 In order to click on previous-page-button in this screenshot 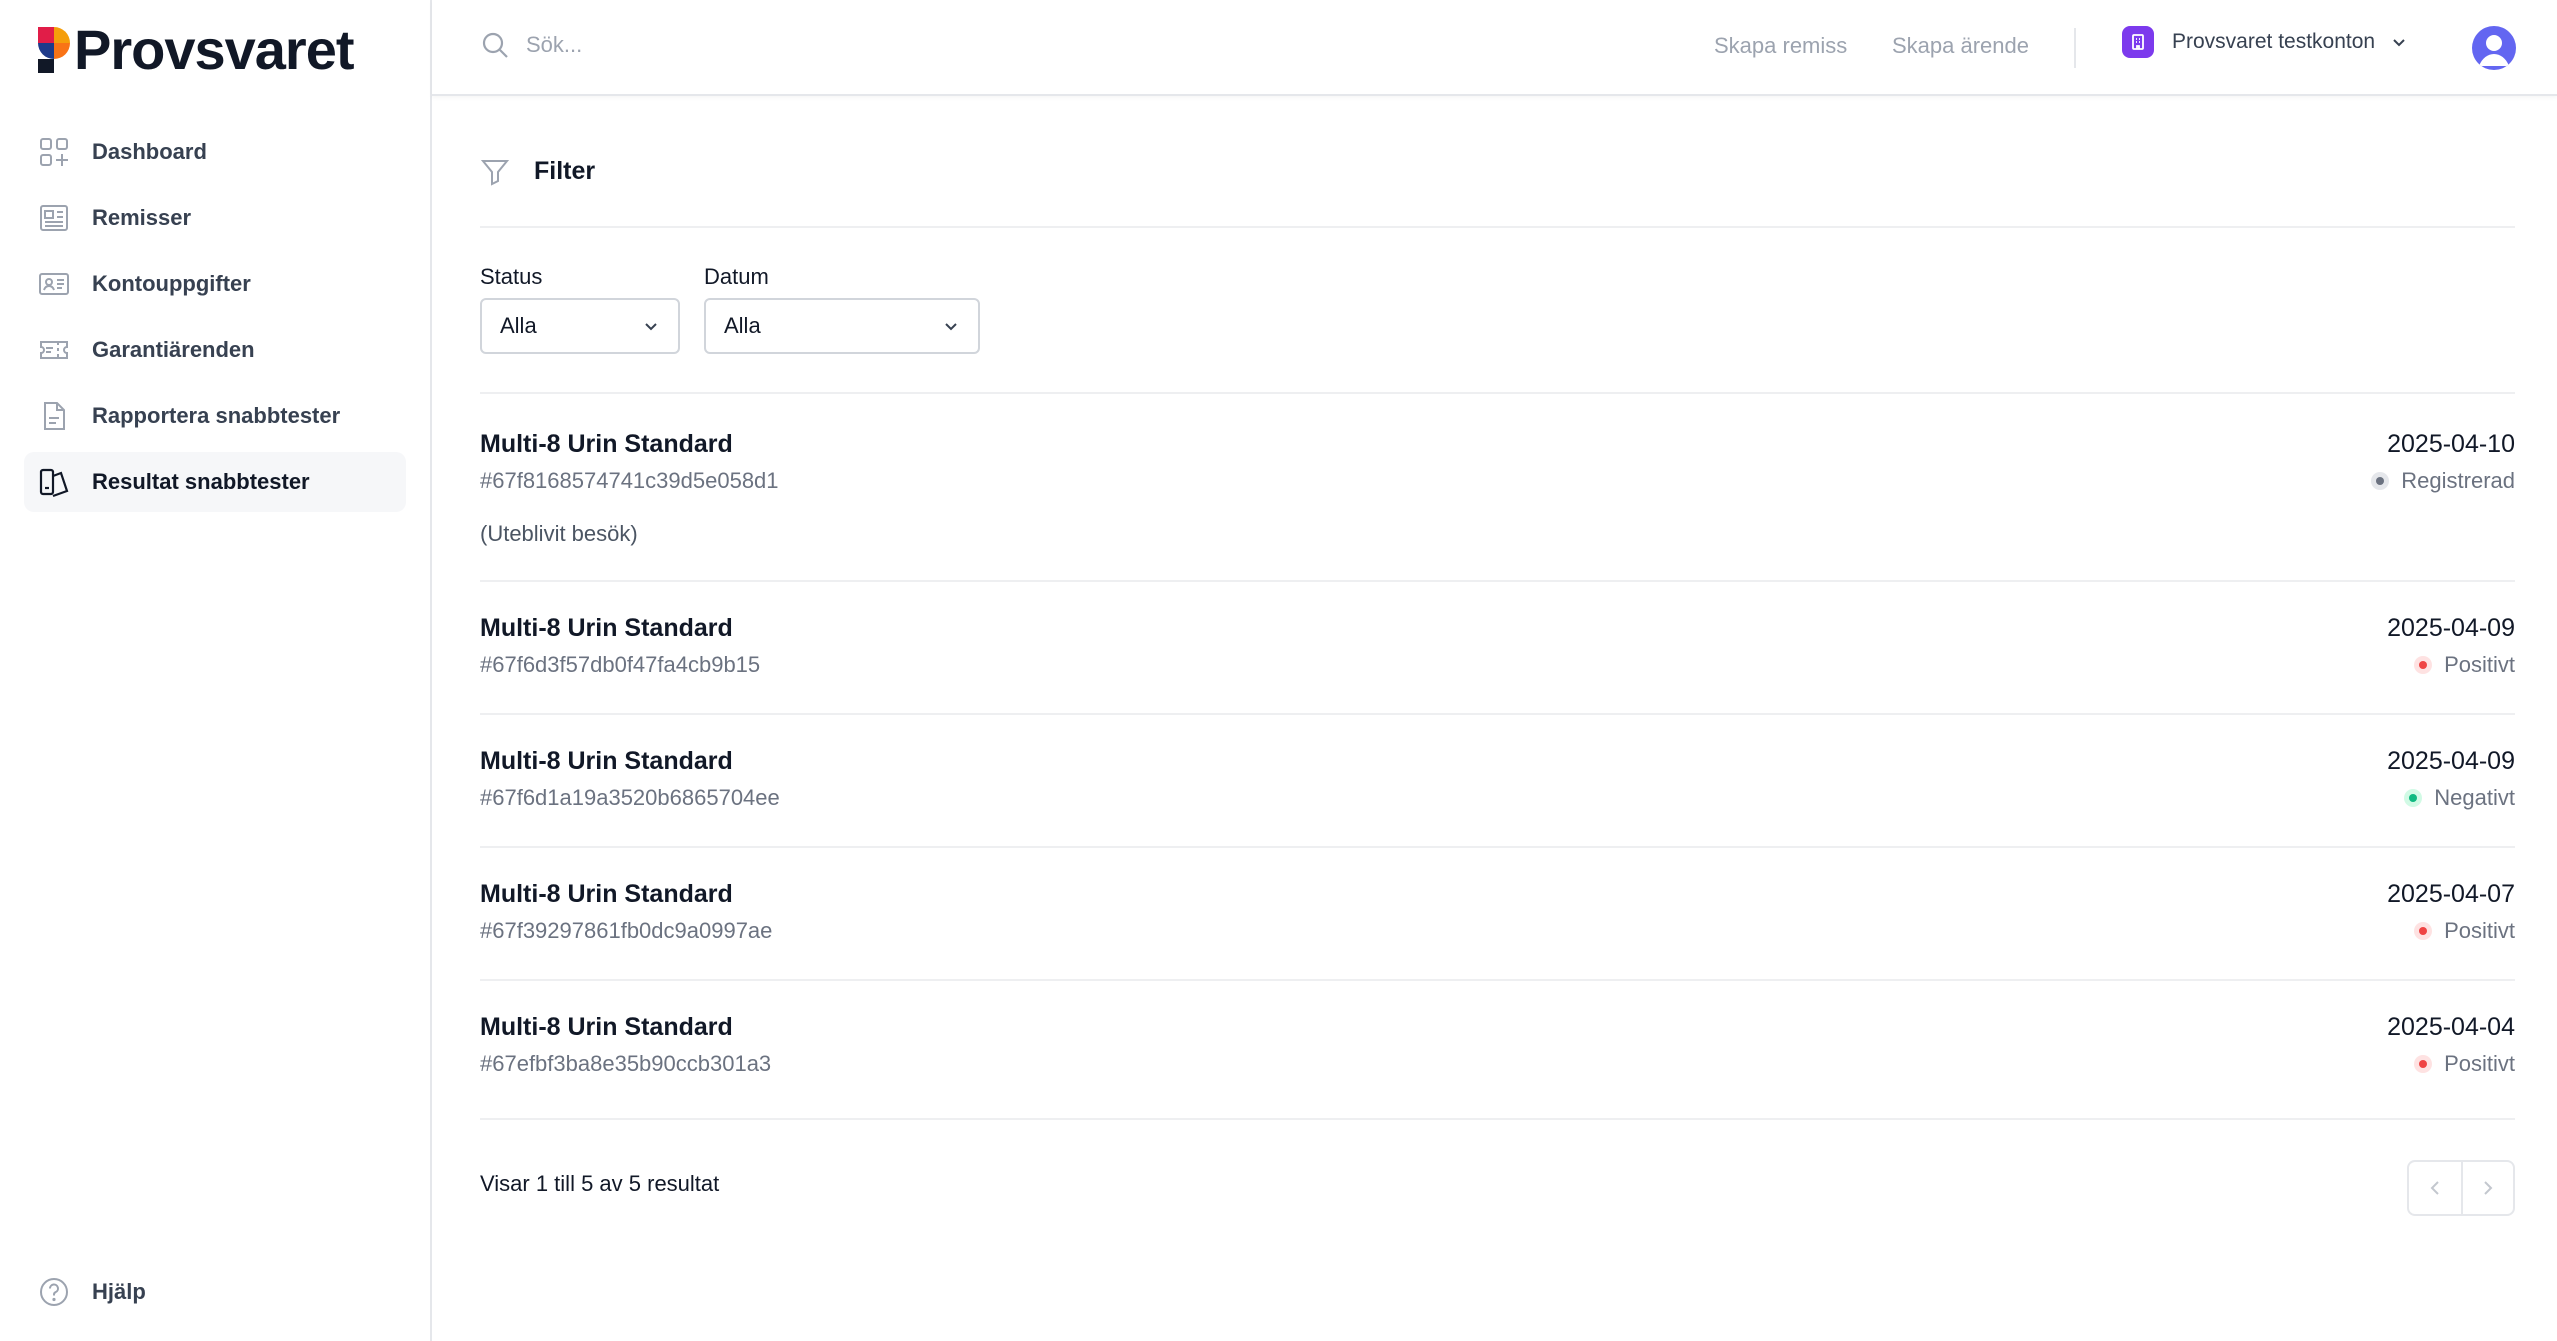, I will do `click(2435, 1188)`.